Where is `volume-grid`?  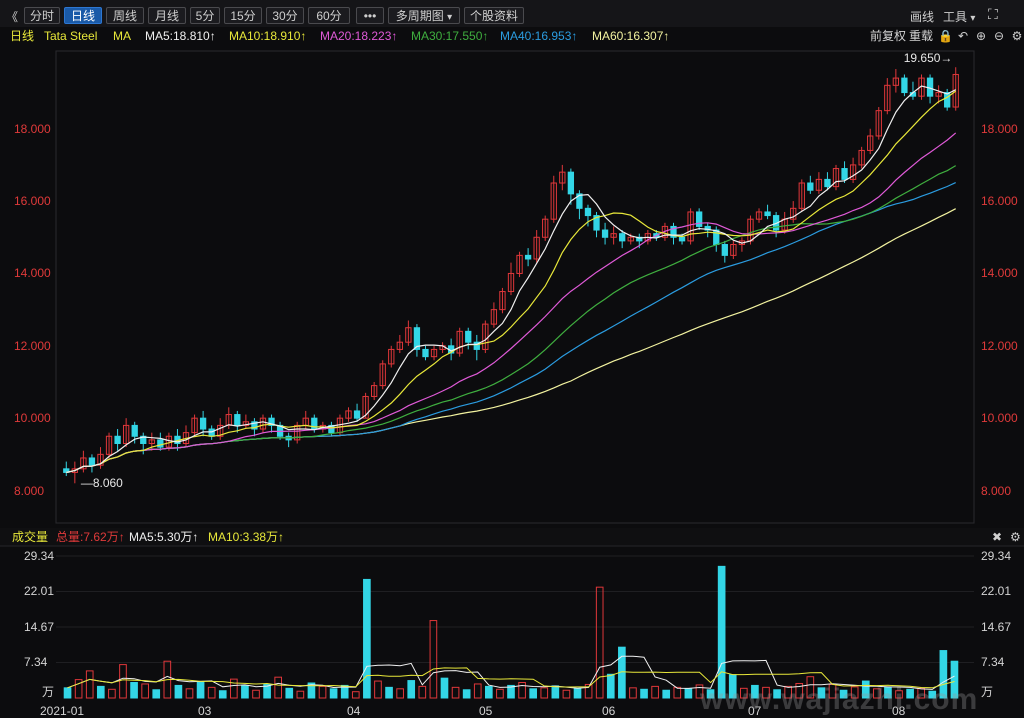 volume-grid is located at coordinates (515, 609).